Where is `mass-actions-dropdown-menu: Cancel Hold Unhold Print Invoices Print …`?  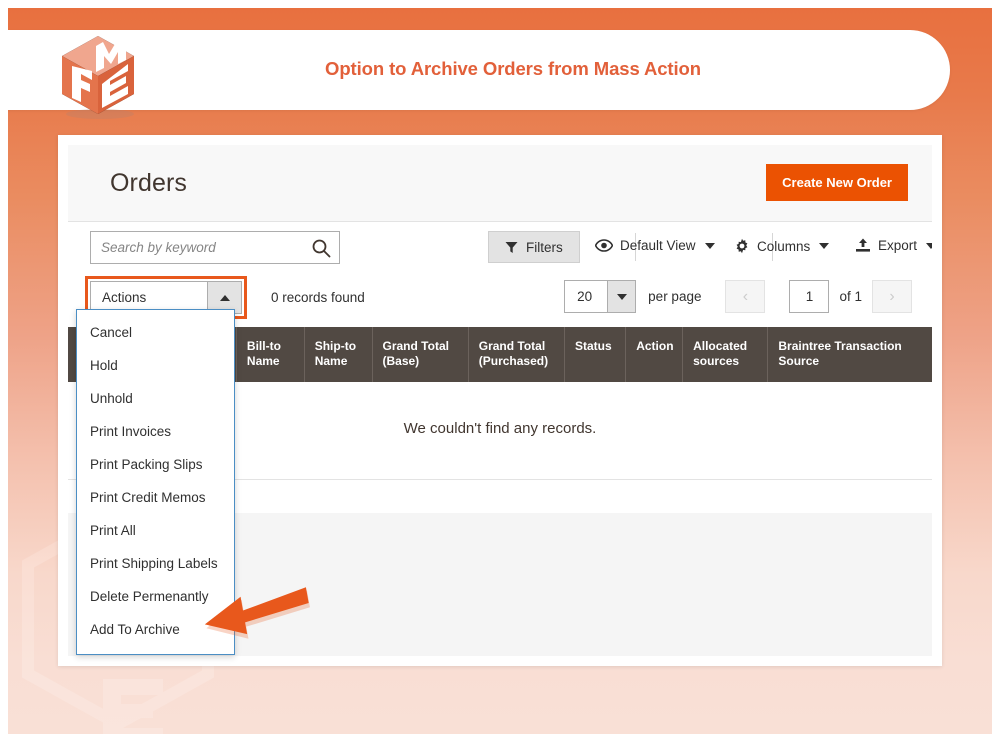 mass-actions-dropdown-menu: Cancel Hold Unhold Print Invoices Print … is located at coordinates (155, 482).